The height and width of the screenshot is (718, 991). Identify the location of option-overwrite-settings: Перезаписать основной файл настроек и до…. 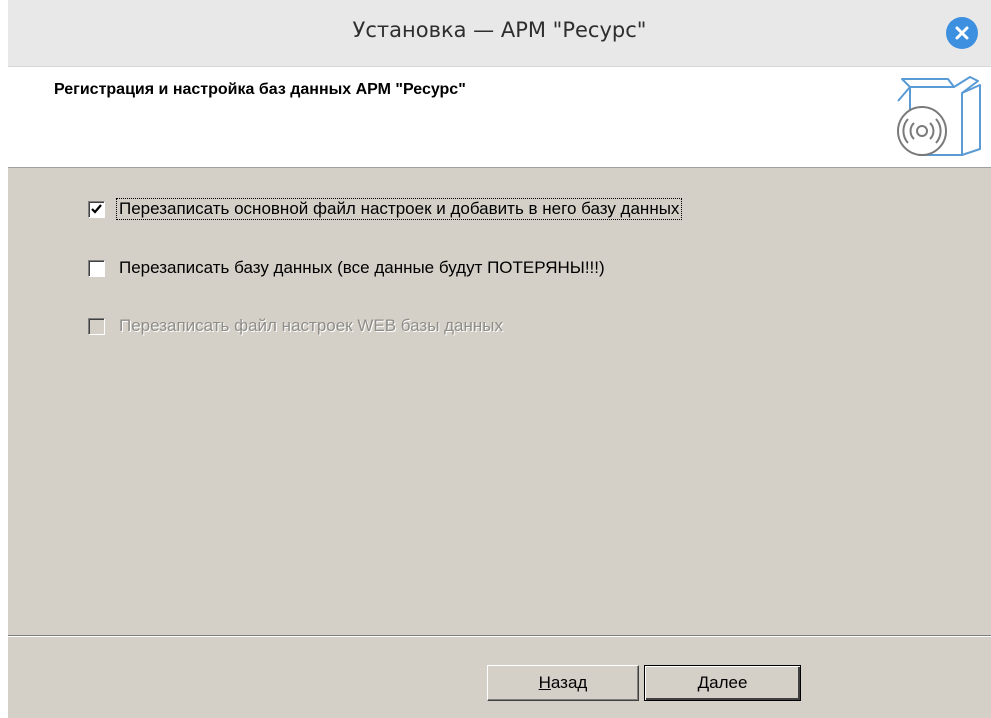
(385, 209).